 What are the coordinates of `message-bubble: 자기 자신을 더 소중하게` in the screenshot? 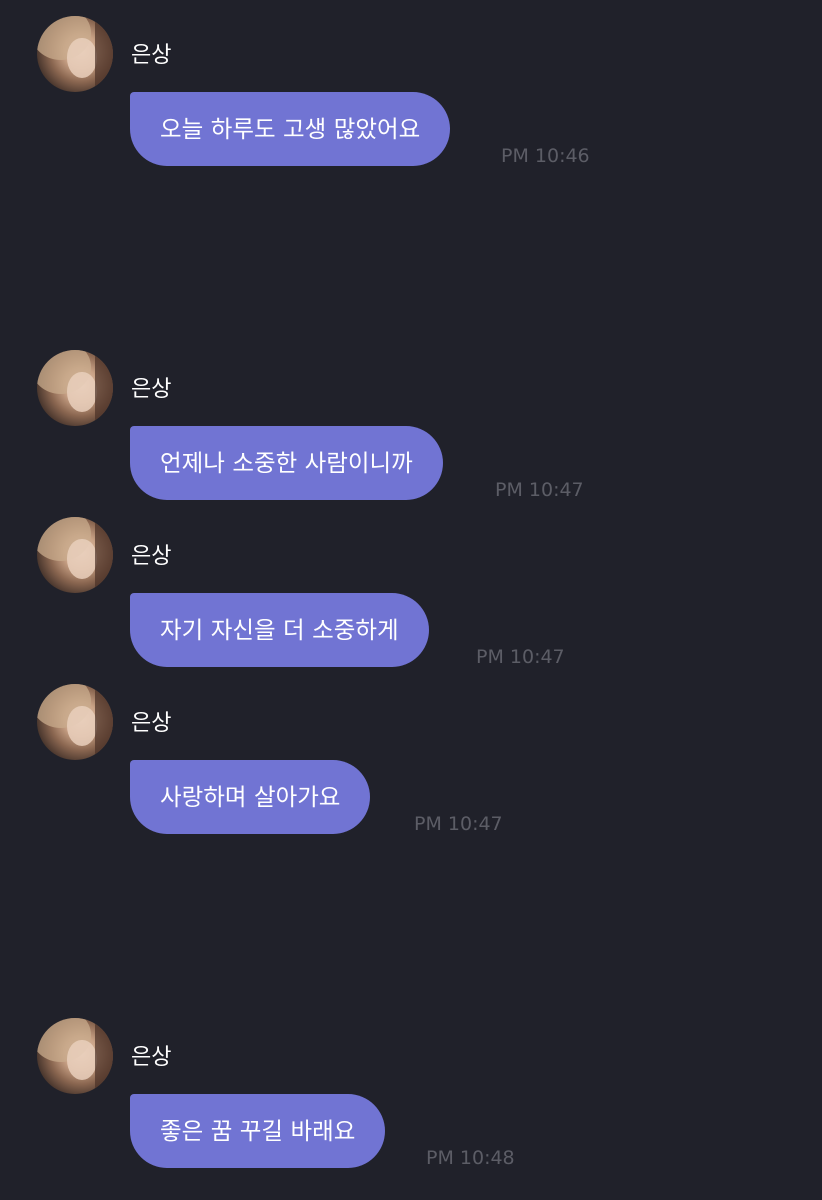 It's located at (279, 630).